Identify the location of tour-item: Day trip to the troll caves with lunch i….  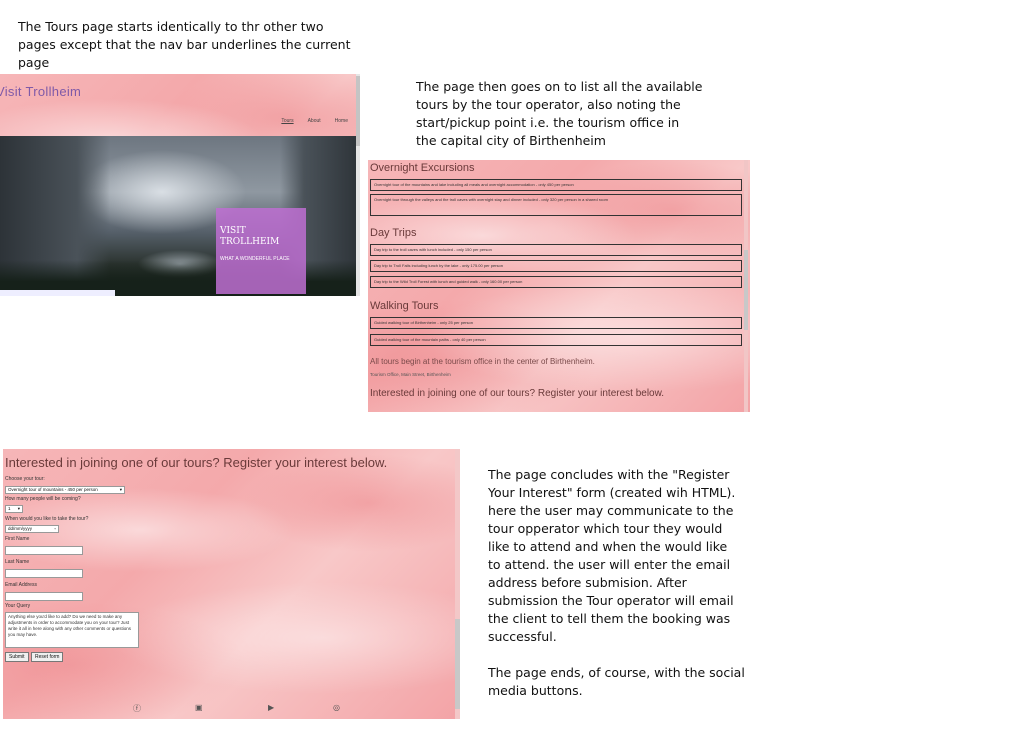
(556, 250).